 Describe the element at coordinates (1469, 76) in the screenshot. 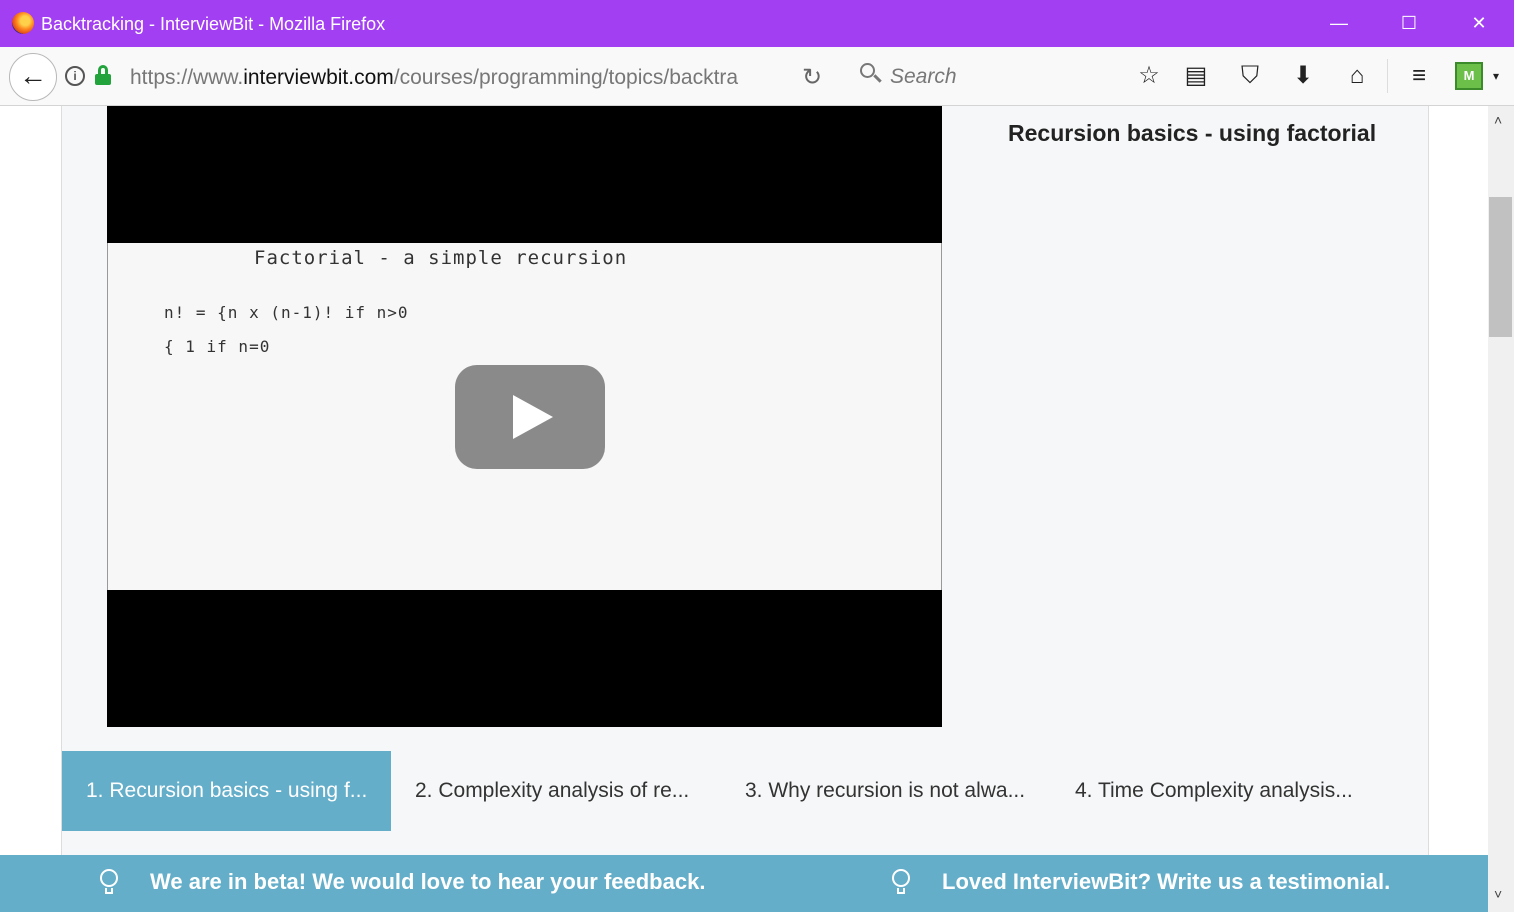

I see `extension-icon: M` at that location.